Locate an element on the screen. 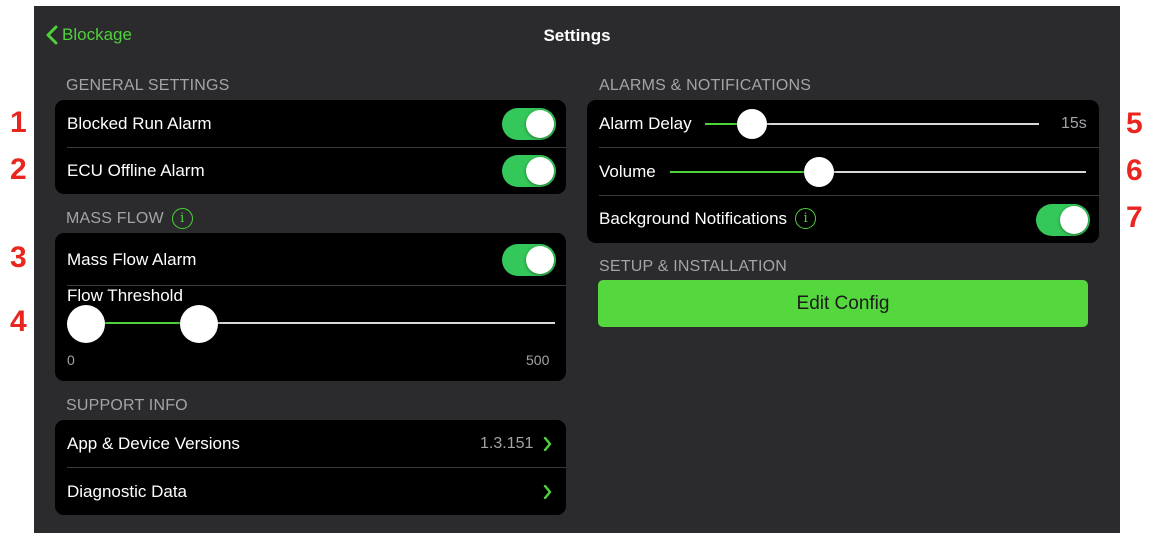  alarms-notifications-header-text: ALARMS & NOTIFICATIONS is located at coordinates (705, 85).